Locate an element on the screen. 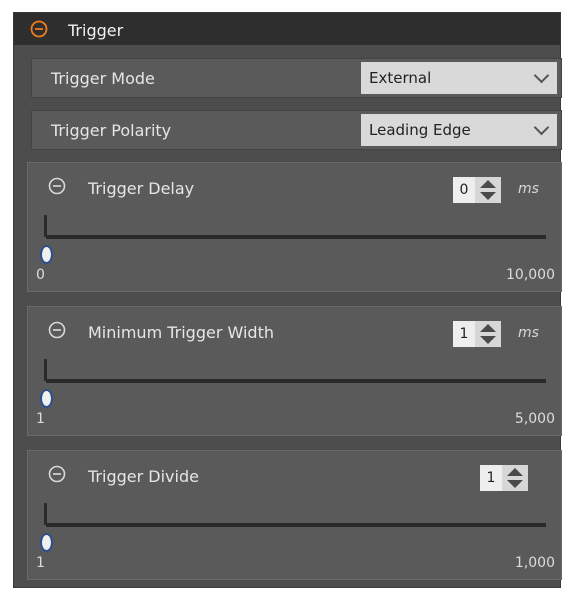 The image size is (564, 590). trigger-delay-track is located at coordinates (296, 237).